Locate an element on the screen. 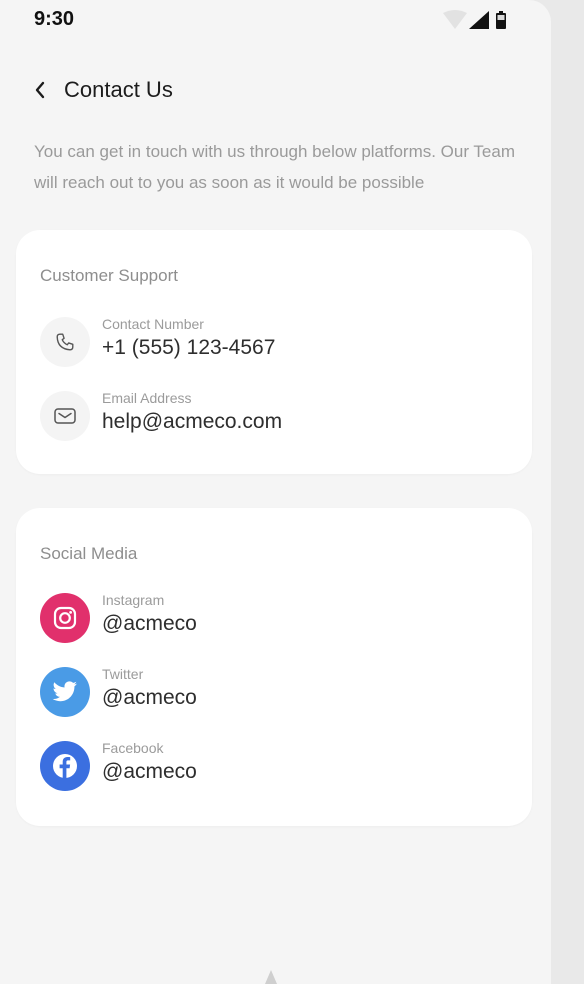  signal-icon is located at coordinates (479, 20).